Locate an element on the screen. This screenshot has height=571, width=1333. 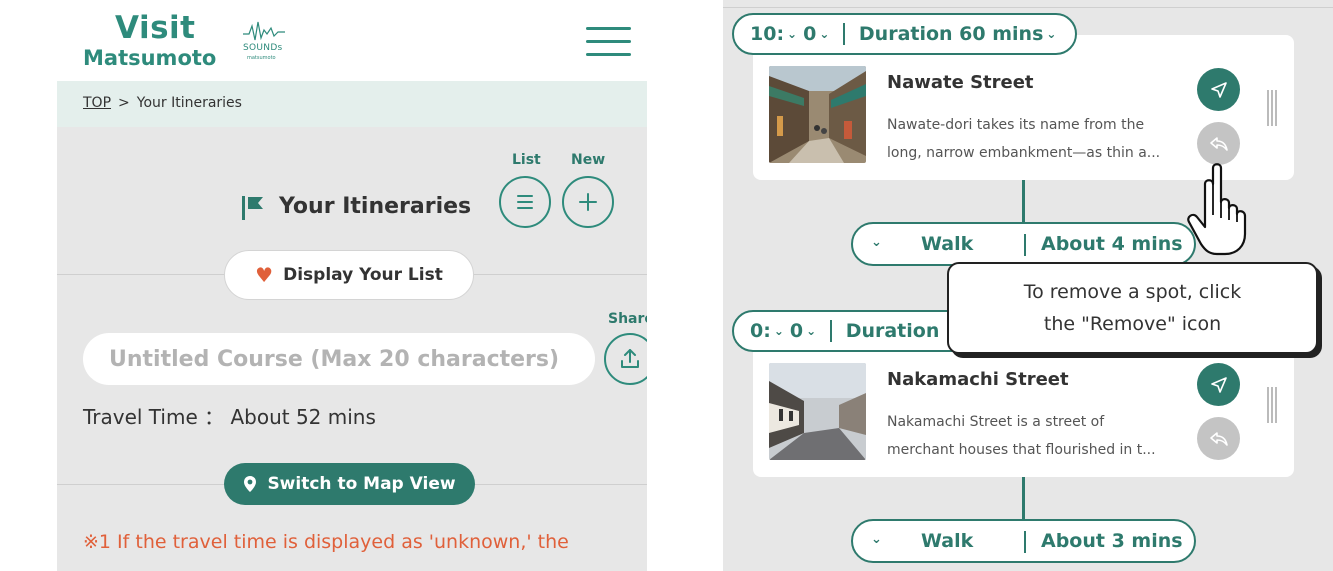
travel-time: Travel Time ： About 52 mins is located at coordinates (229, 417).